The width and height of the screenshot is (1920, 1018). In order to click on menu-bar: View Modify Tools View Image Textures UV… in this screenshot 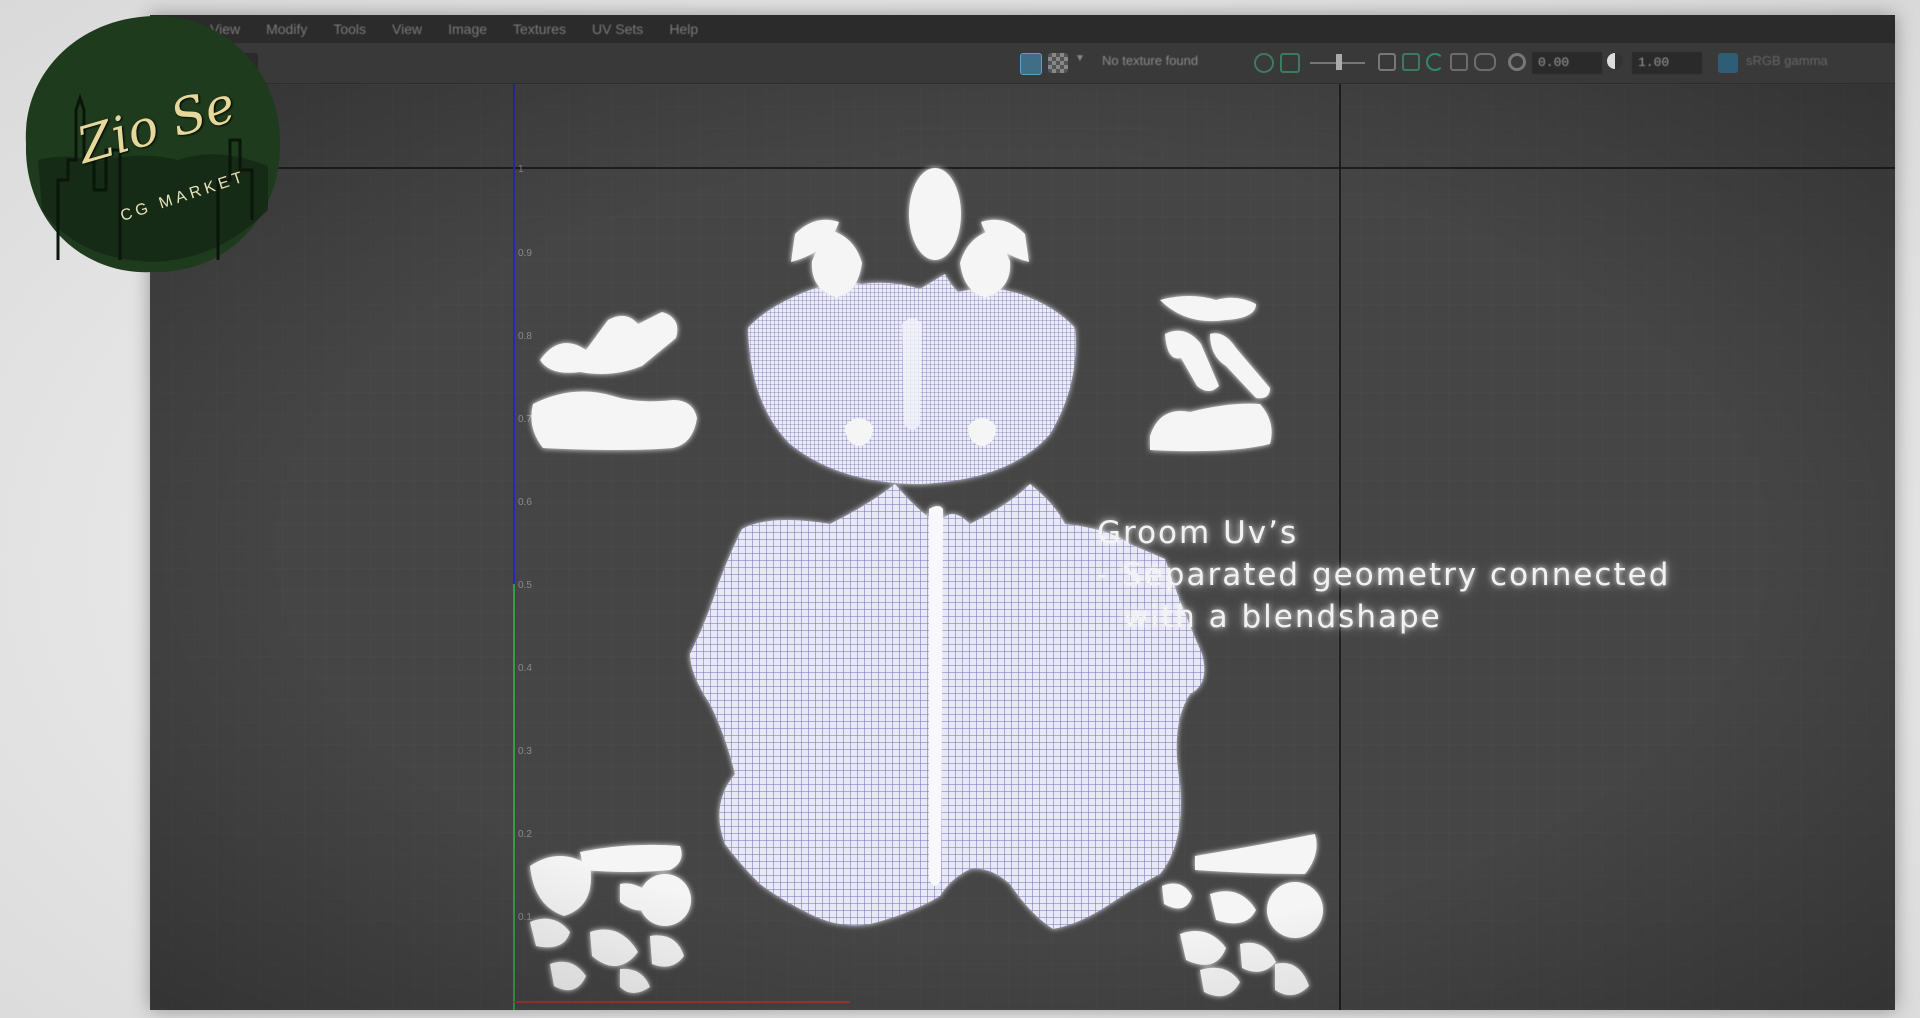, I will do `click(1022, 29)`.